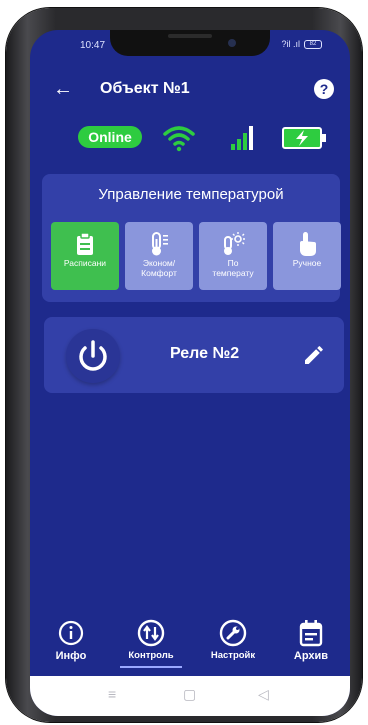 This screenshot has height=725, width=368. I want to click on active-tab-indicator, so click(151, 667).